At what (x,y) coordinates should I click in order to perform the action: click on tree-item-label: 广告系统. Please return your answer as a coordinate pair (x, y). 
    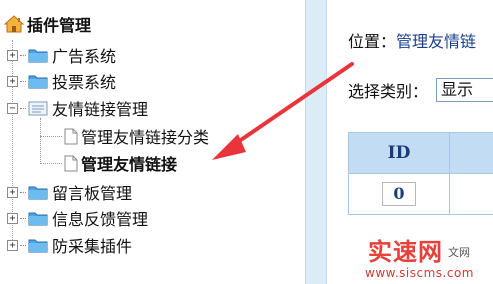
    Looking at the image, I should click on (84, 56).